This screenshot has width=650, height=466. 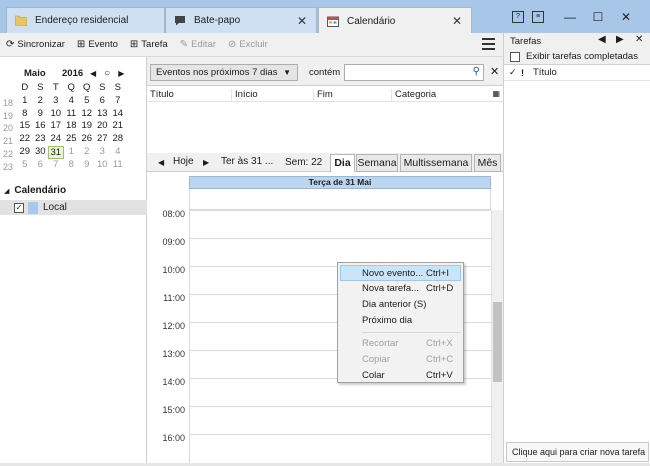 What do you see at coordinates (103, 114) in the screenshot?
I see `day-cell: 13` at bounding box center [103, 114].